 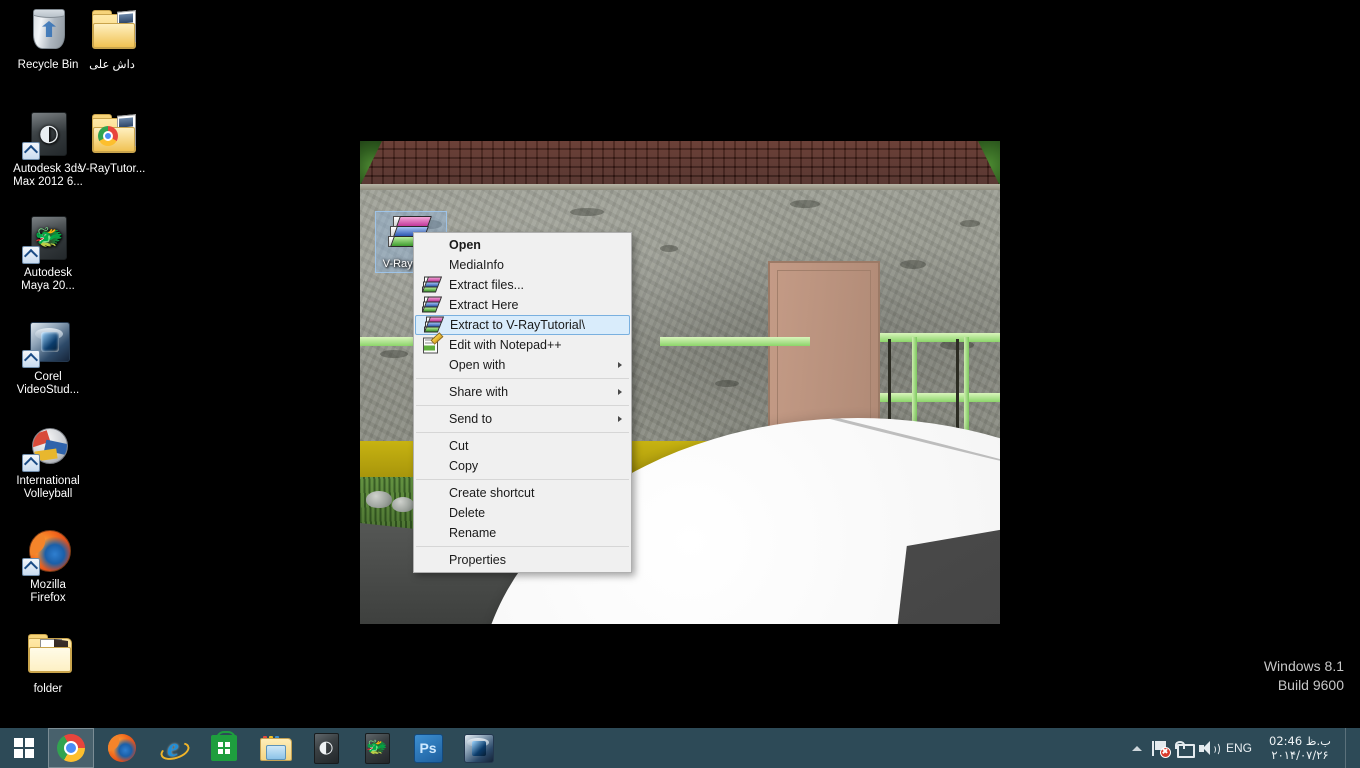 I want to click on desktop-icon-folder: folder, so click(x=48, y=663).